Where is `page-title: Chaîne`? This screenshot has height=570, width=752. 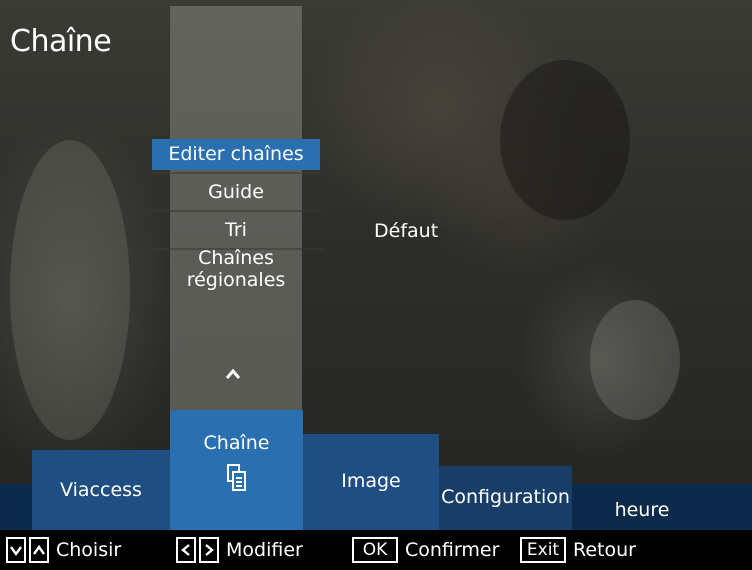 page-title: Chaîne is located at coordinates (61, 41).